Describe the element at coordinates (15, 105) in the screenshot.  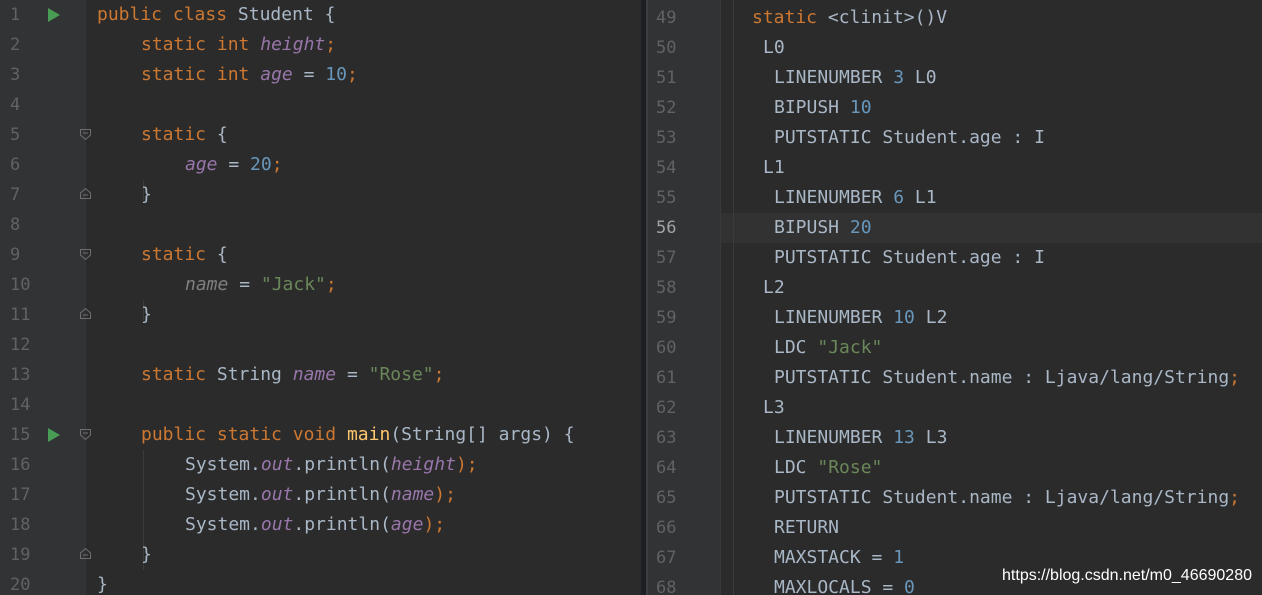
I see `line-number: 4` at that location.